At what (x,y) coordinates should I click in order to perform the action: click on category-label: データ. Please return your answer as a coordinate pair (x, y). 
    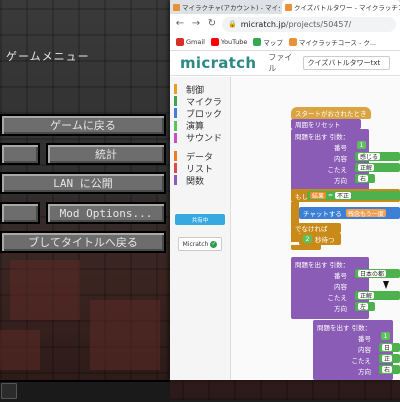
    Looking at the image, I should click on (200, 157).